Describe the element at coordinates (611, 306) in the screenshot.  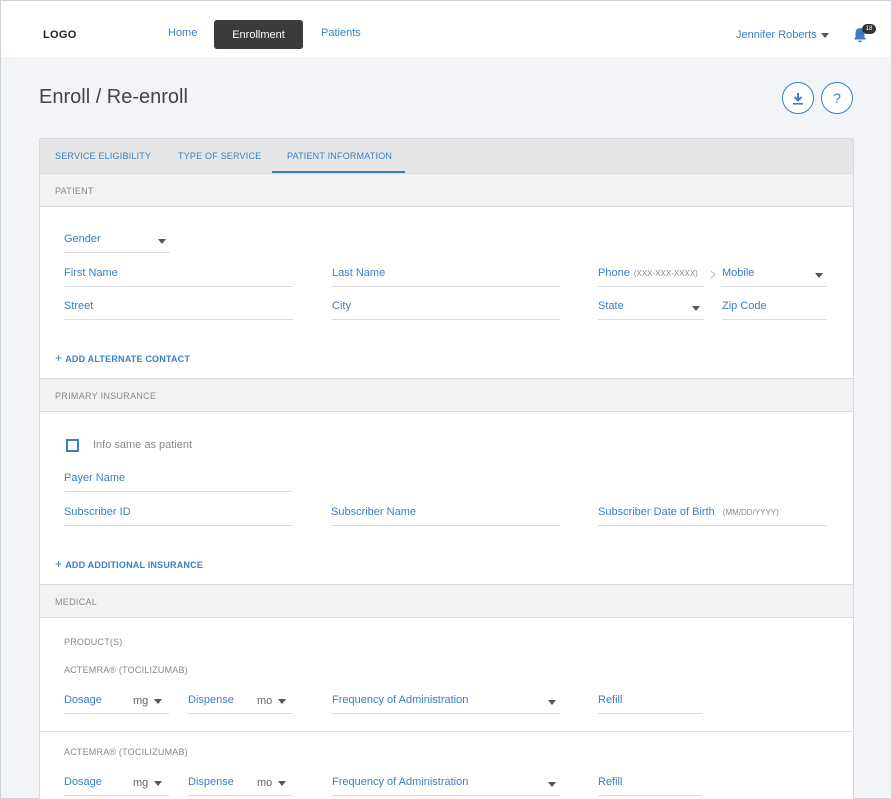
I see `field-label: State` at that location.